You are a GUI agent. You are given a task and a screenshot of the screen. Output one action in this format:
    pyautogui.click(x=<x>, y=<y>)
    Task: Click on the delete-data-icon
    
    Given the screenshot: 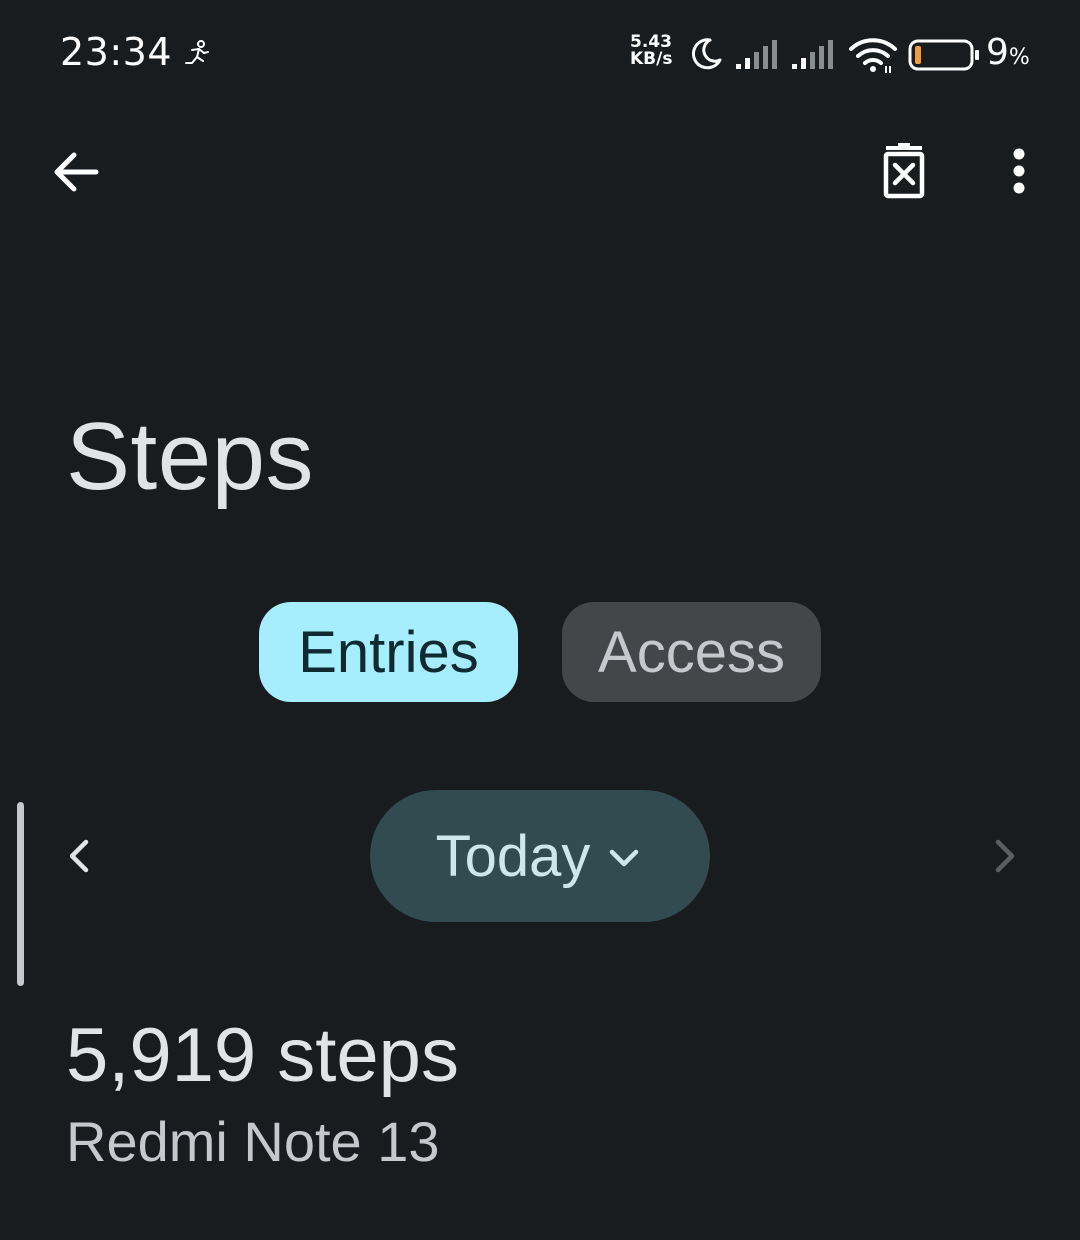 What is the action you would take?
    pyautogui.click(x=904, y=171)
    